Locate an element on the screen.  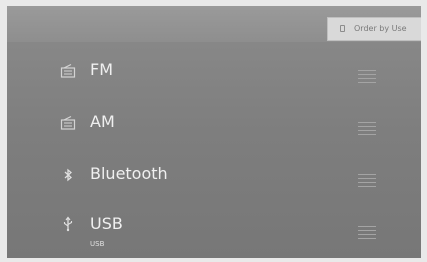
sort-icon is located at coordinates (342, 28).